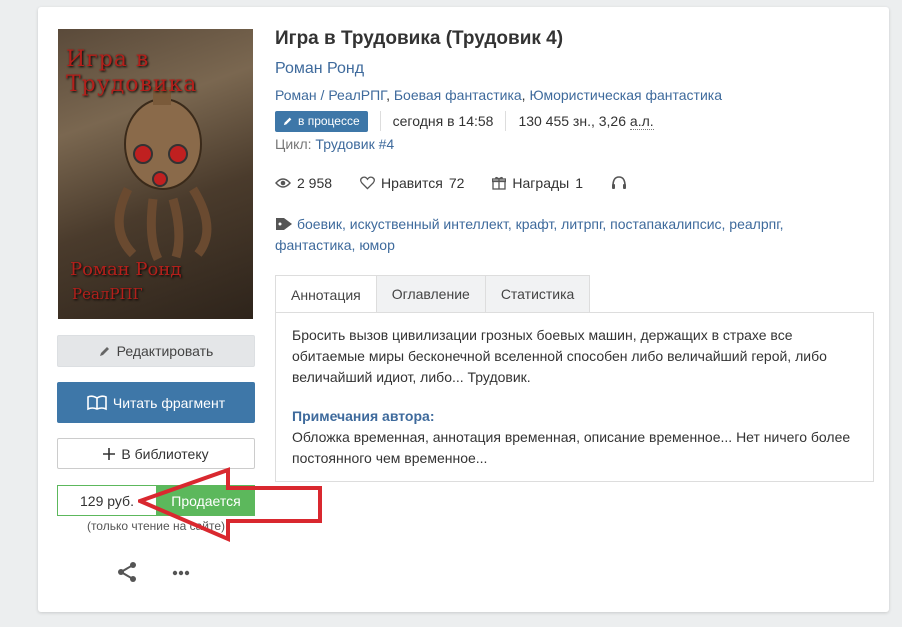  I want to click on tag-link: искуственный интеллект, so click(429, 224).